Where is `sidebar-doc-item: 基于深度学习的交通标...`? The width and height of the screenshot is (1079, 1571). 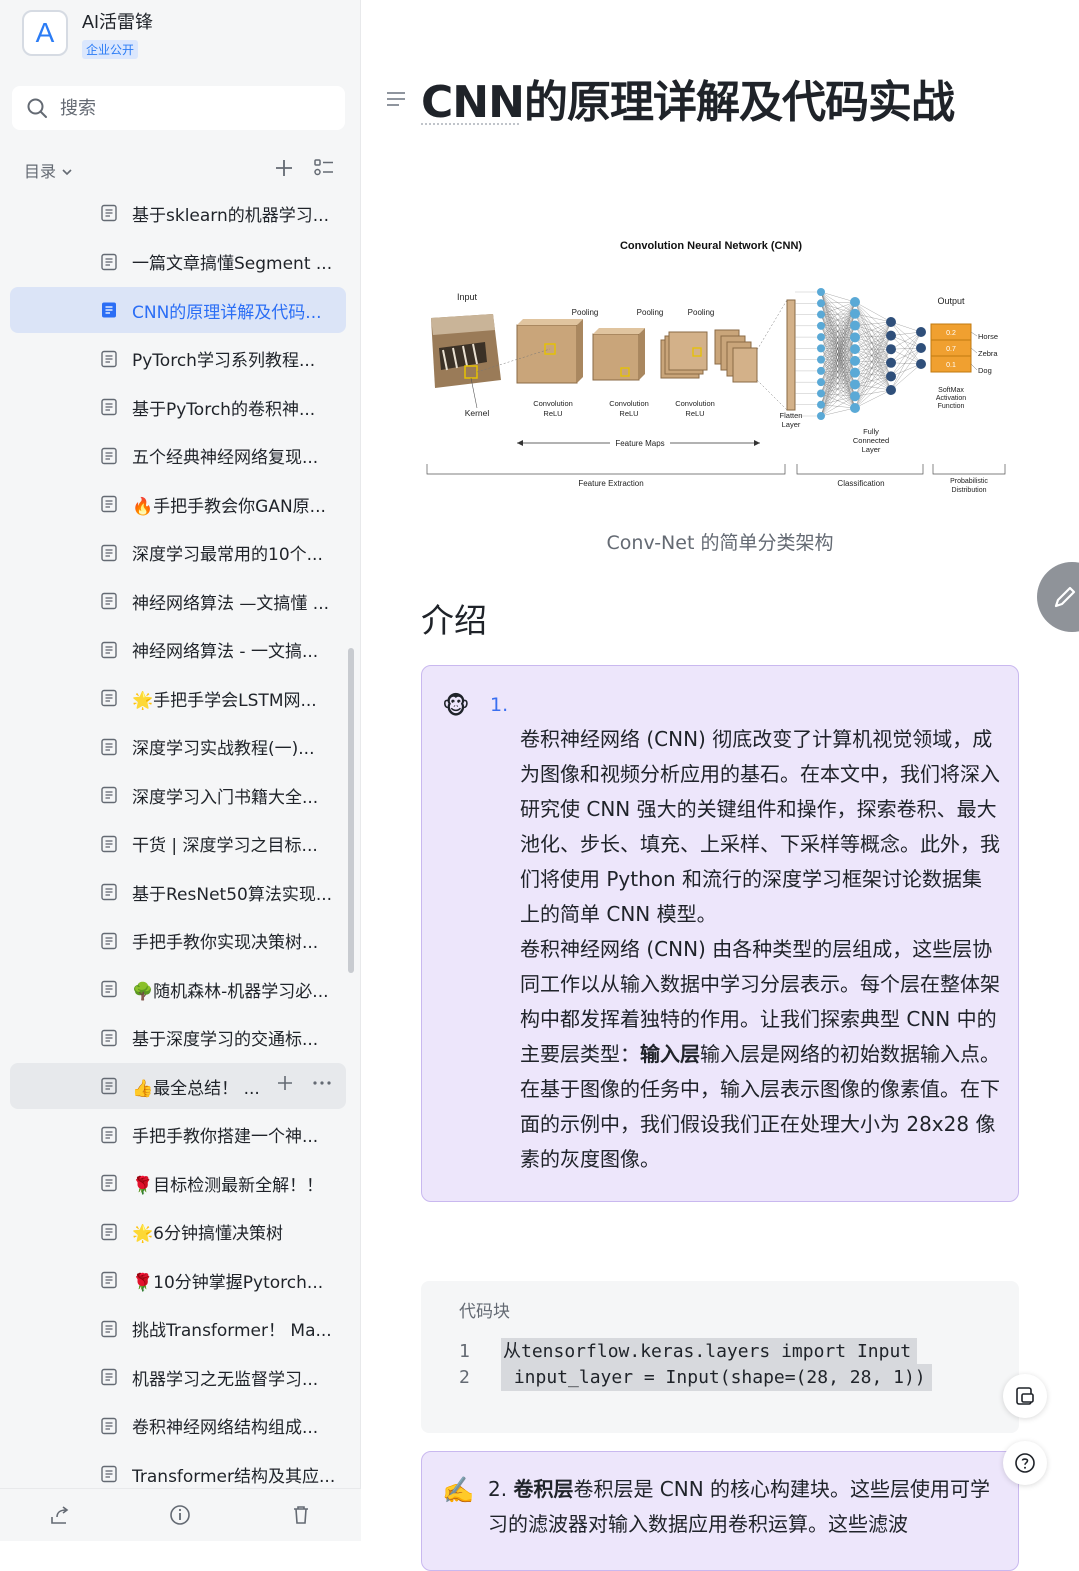 sidebar-doc-item: 基于深度学习的交通标... is located at coordinates (178, 1038).